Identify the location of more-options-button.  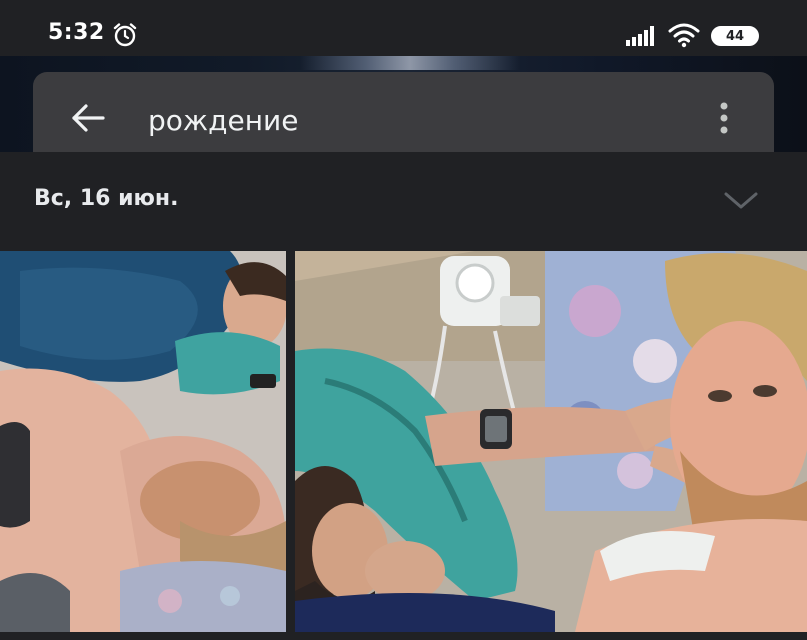
(724, 120).